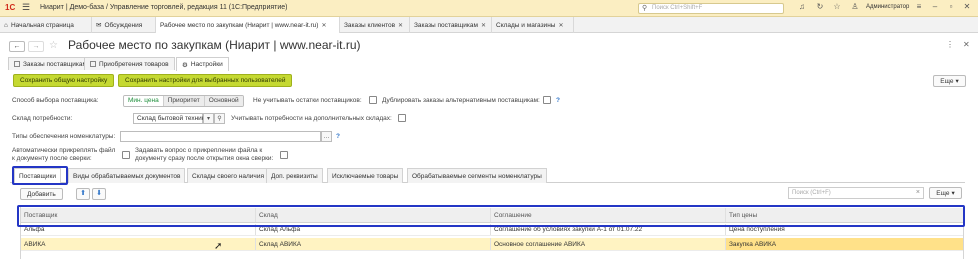  I want to click on maximize-icon: ▫, so click(951, 8).